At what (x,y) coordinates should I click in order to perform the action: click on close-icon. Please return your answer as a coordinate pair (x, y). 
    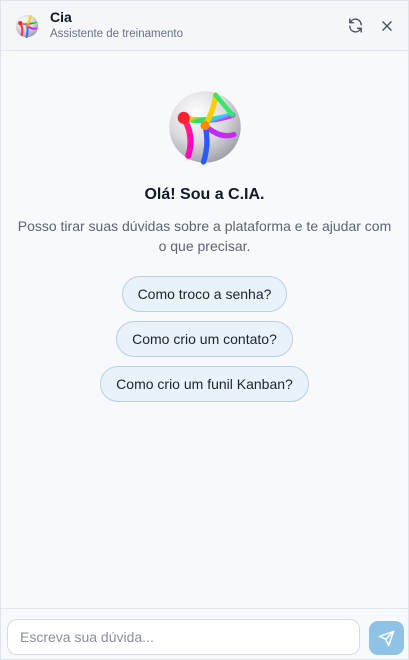
    Looking at the image, I should click on (387, 25).